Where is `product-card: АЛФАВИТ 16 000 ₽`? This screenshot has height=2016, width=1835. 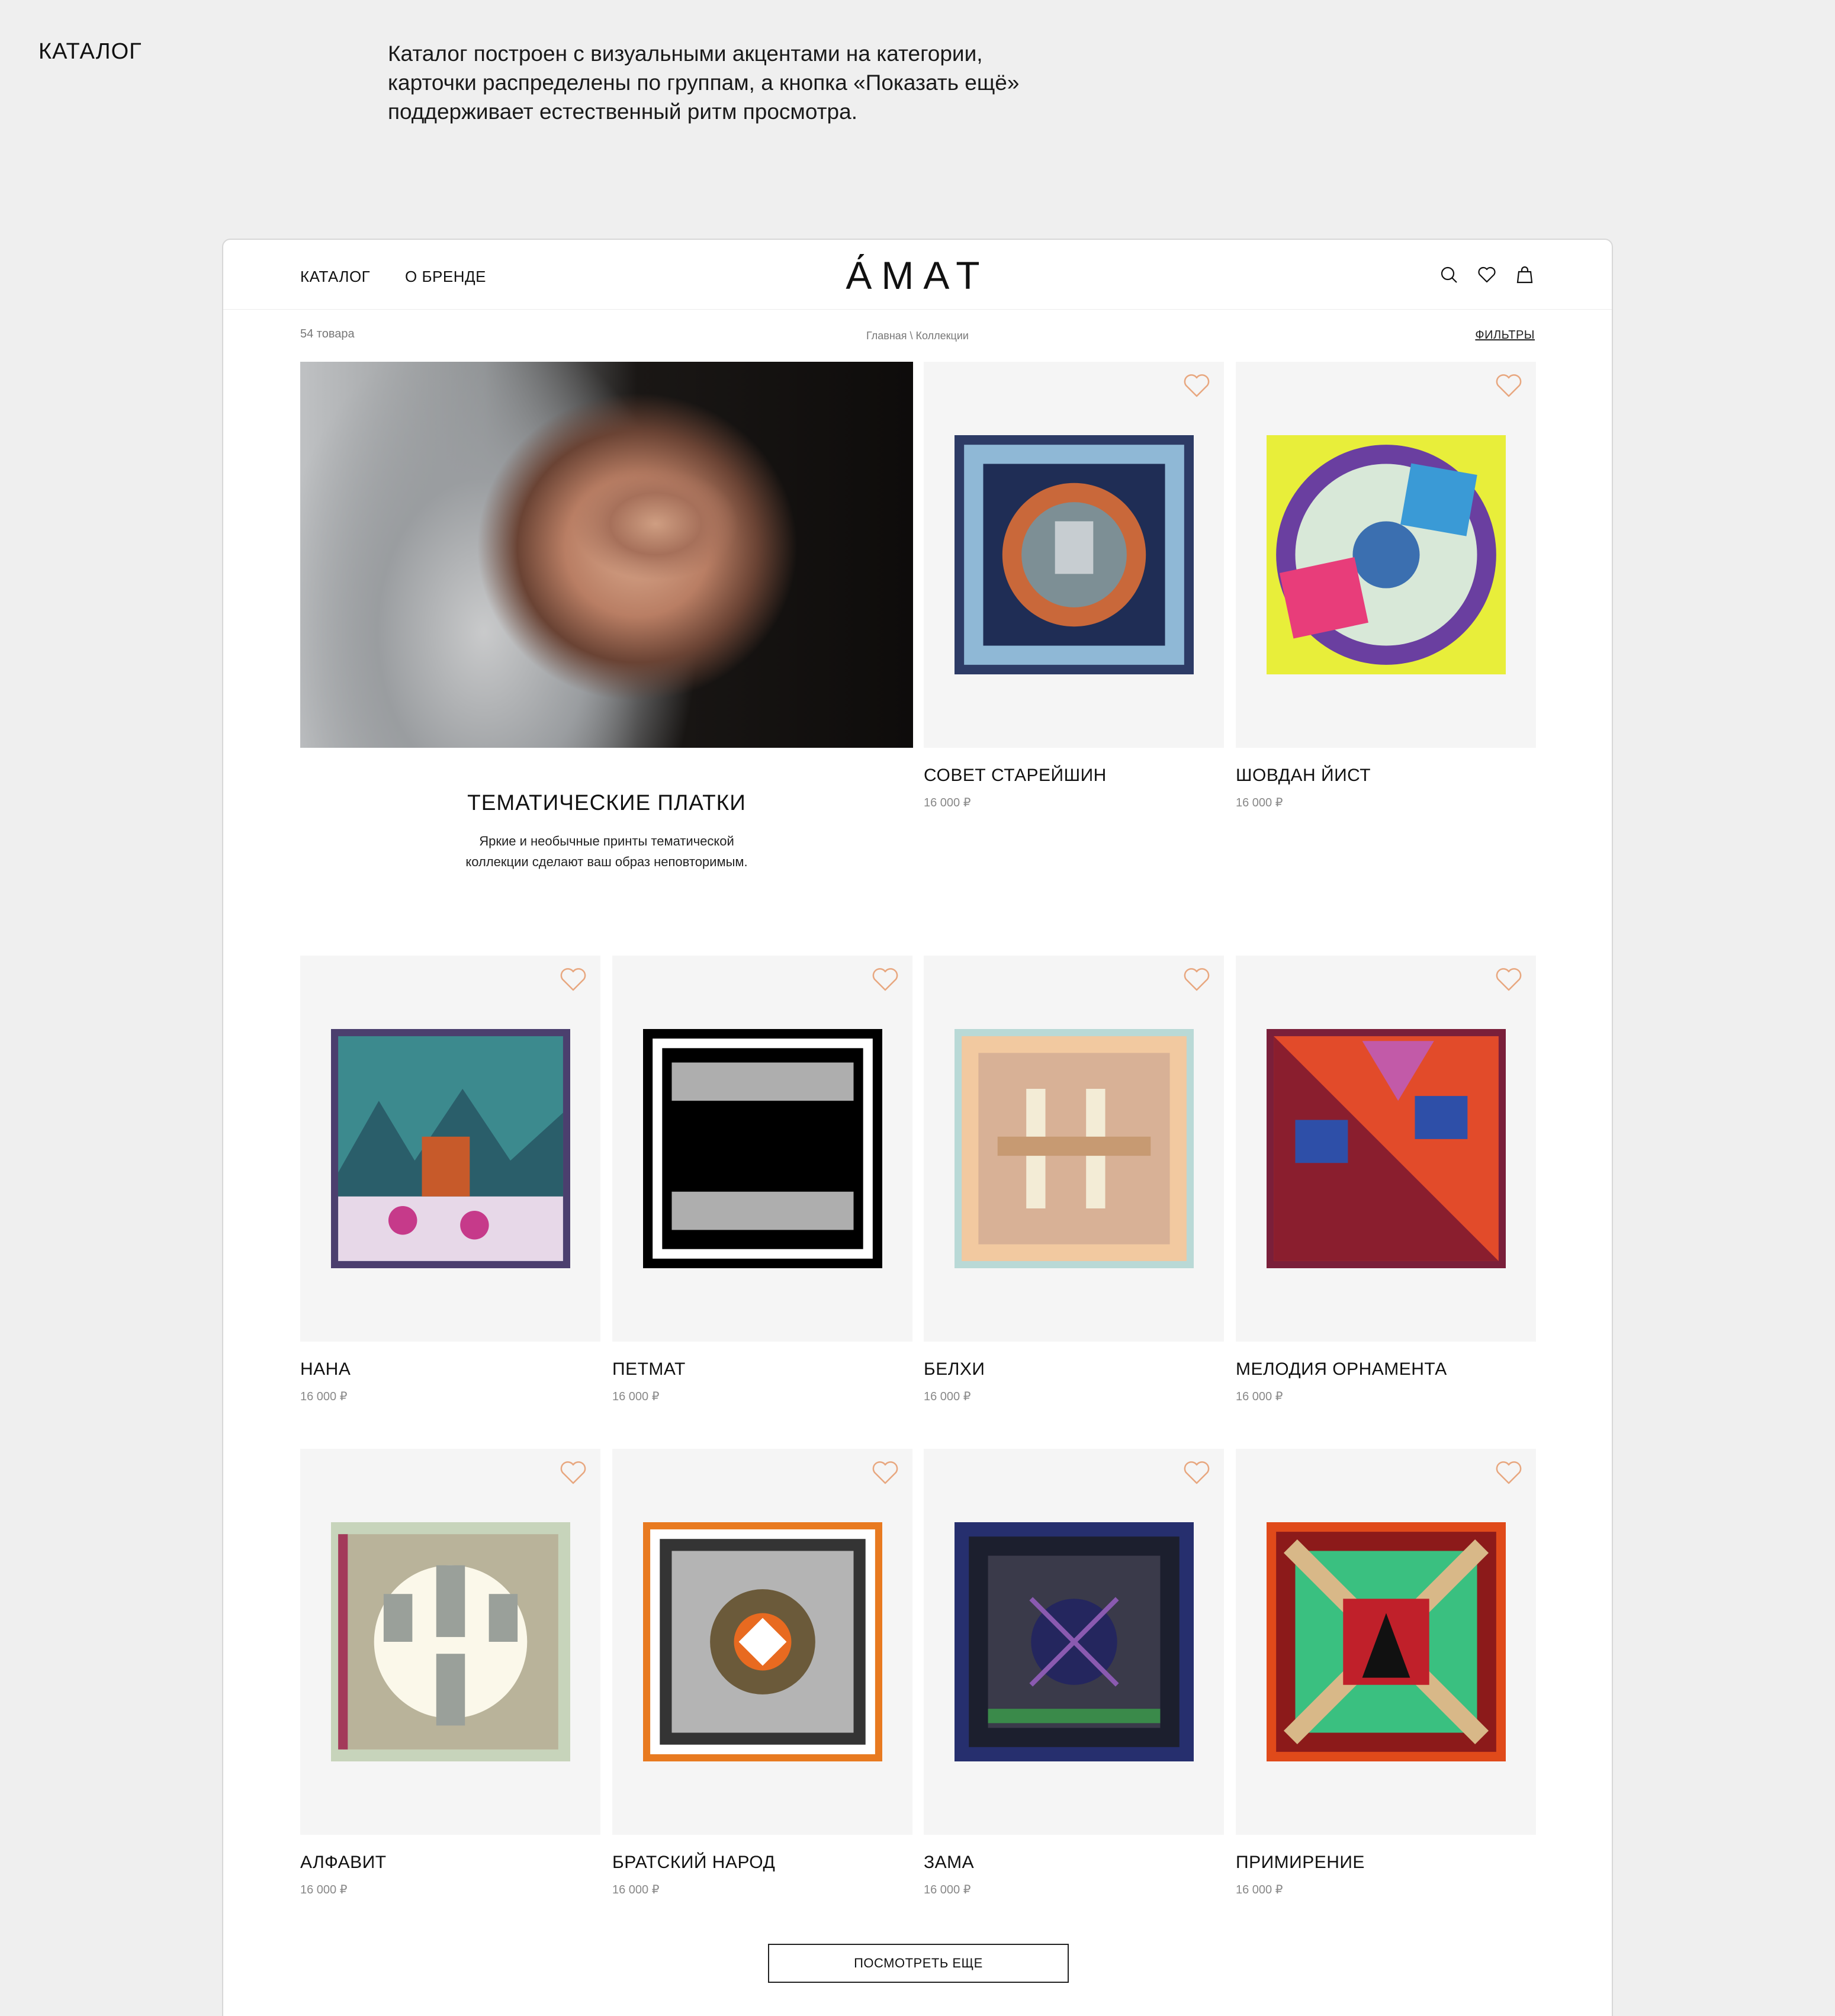 product-card: АЛФАВИТ 16 000 ₽ is located at coordinates (450, 1673).